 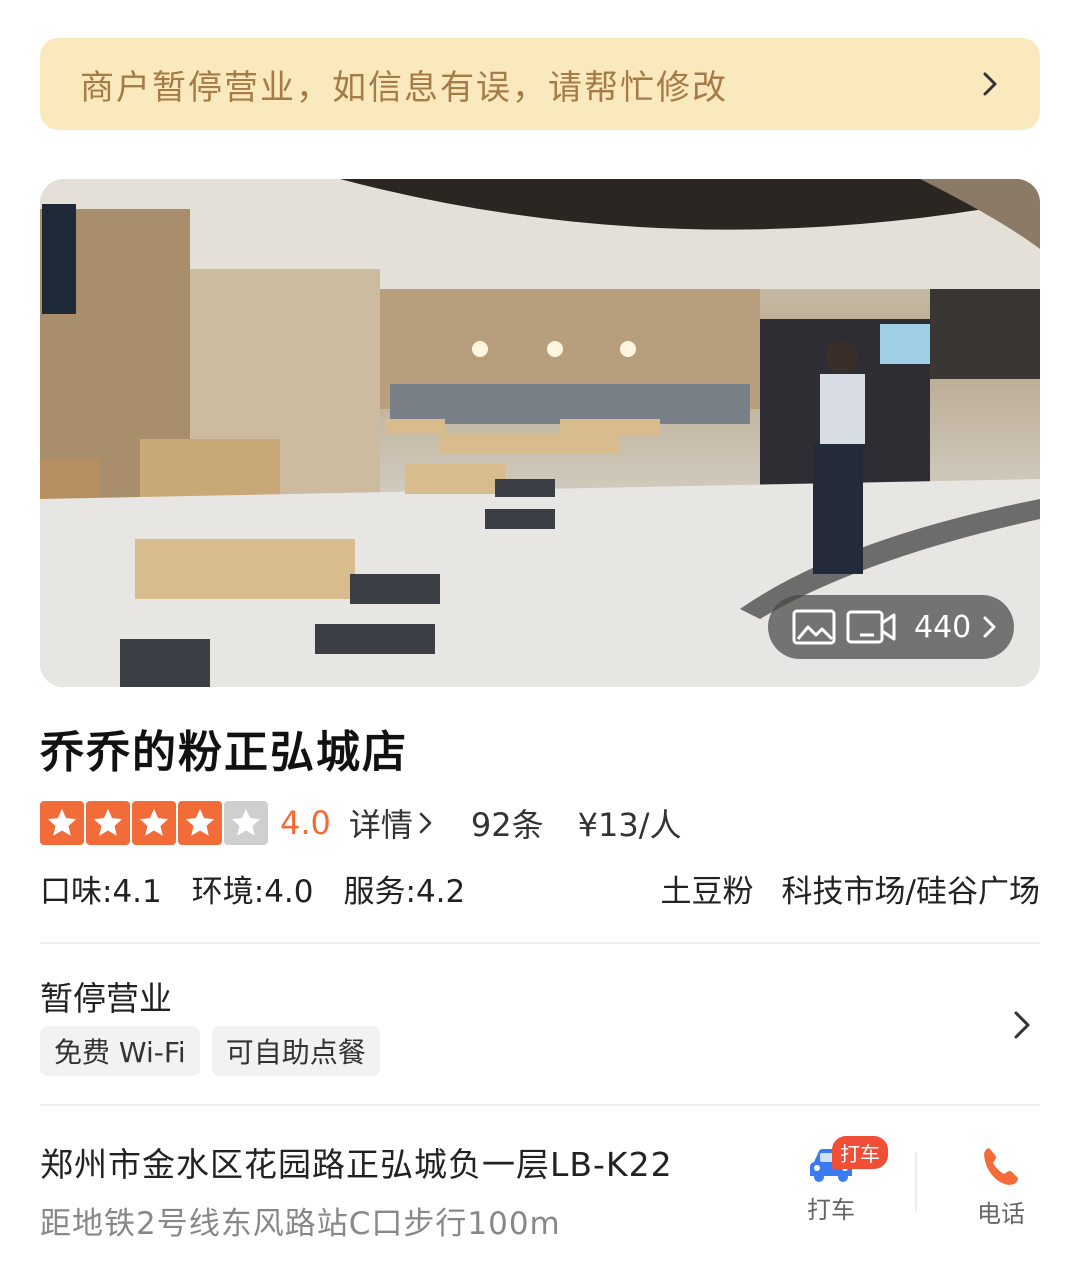 I want to click on shop-name: 乔乔的粉正弘城店, so click(x=224, y=752).